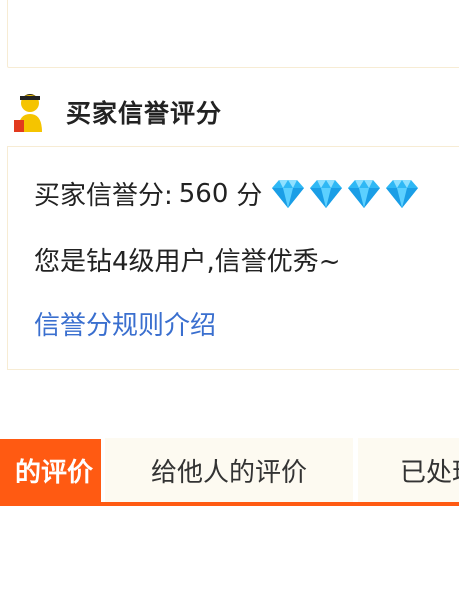 This screenshot has height=600, width=459. I want to click on credit-level-text: 您是钻4级用户,信誉优秀~, so click(187, 262).